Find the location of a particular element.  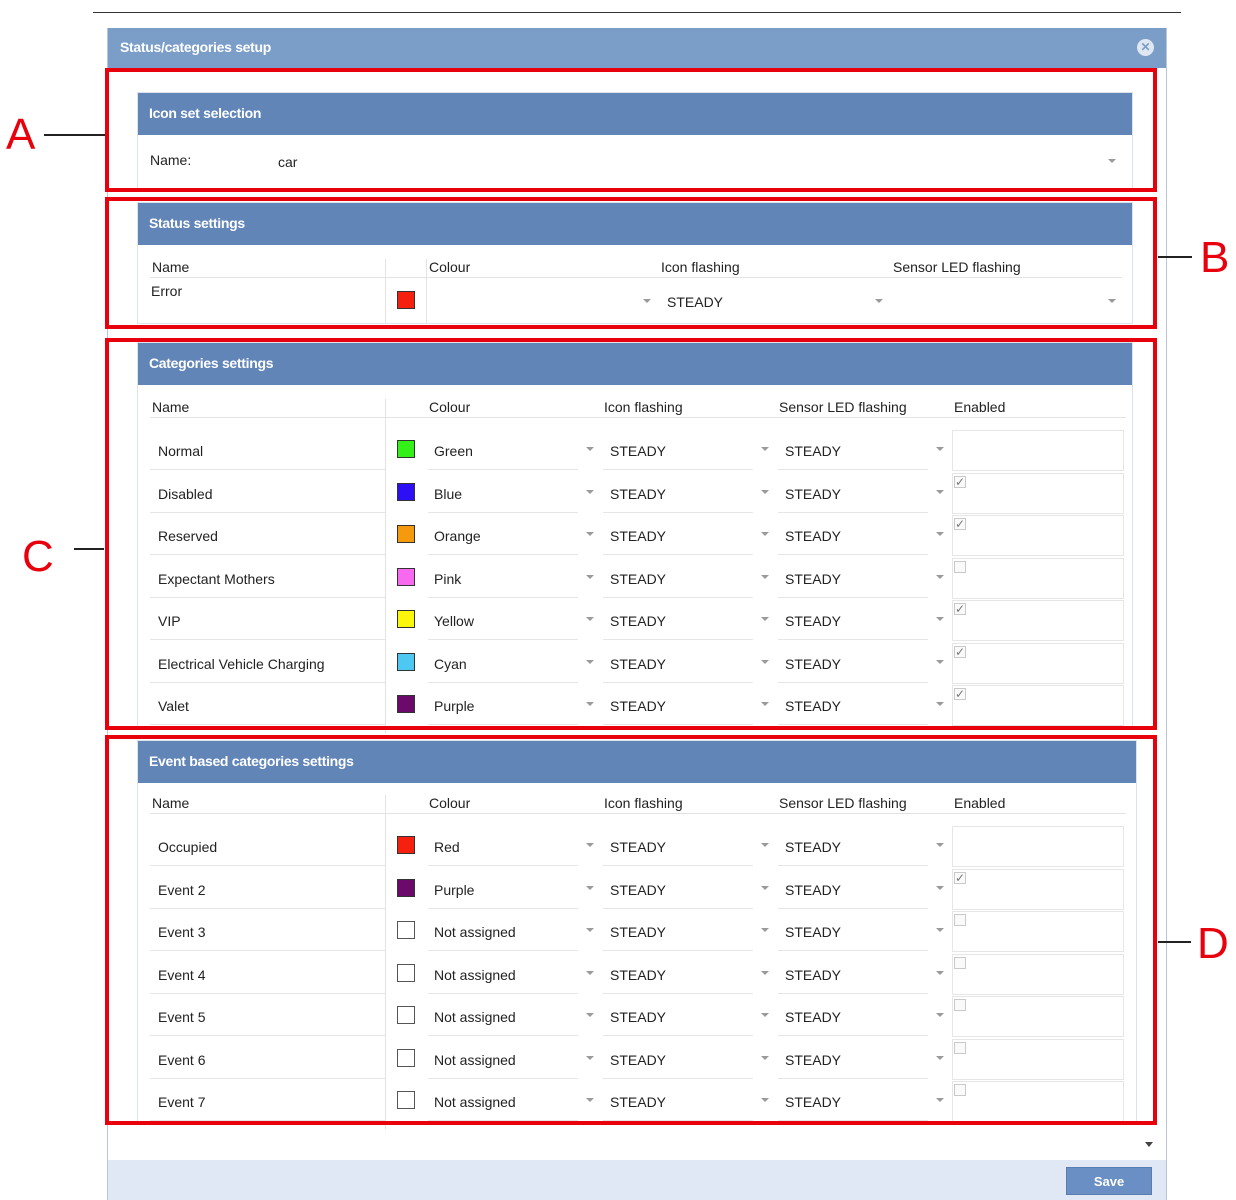

category-row: Normal Green STEADY STEADY is located at coordinates (635, 453).